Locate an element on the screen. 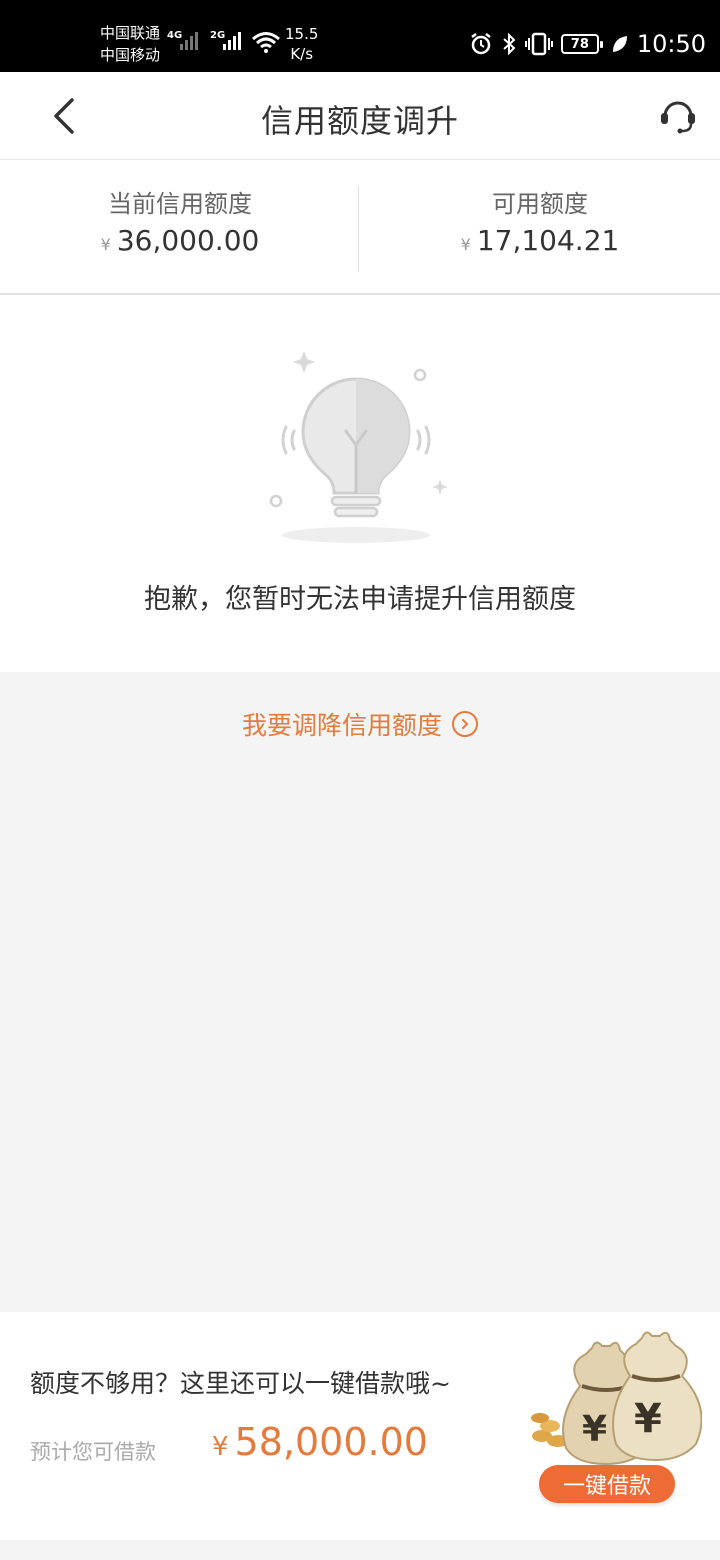 Image resolution: width=720 pixels, height=1560 pixels. clock: 10:50 is located at coordinates (671, 44).